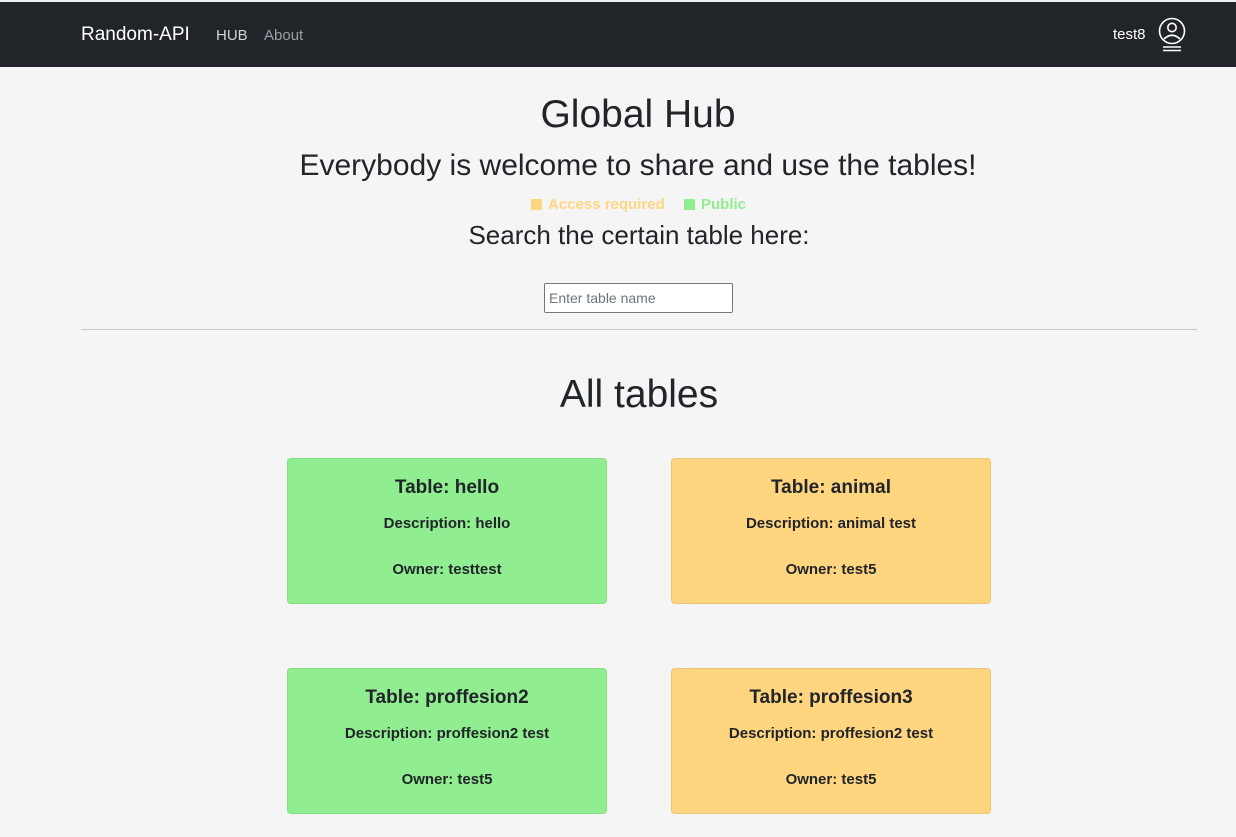 This screenshot has width=1236, height=837. I want to click on username-label: test8, so click(1129, 34).